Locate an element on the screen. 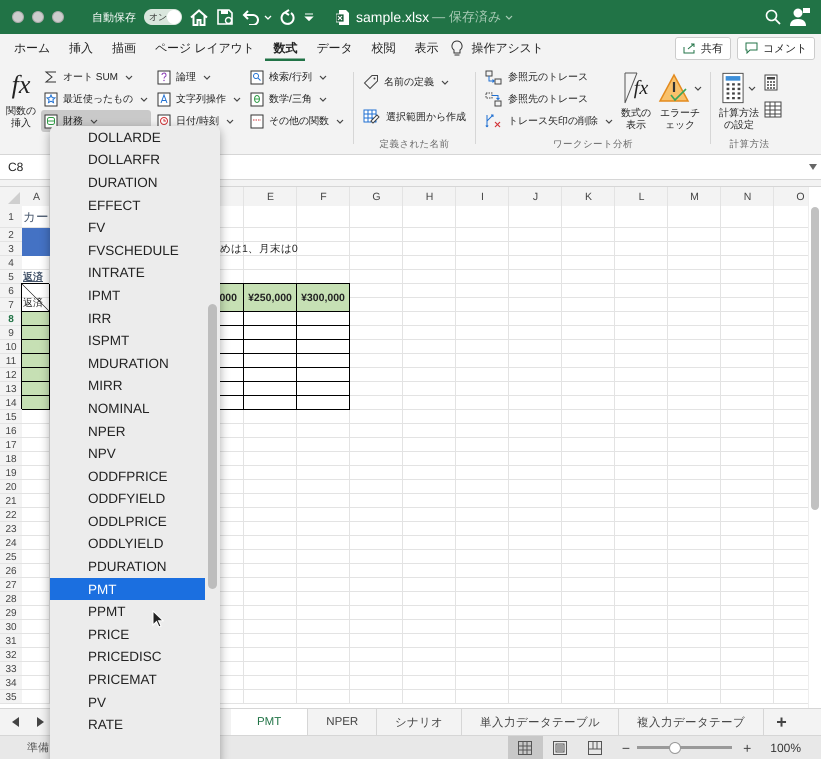  ribbon-tab: 表示 is located at coordinates (426, 48).